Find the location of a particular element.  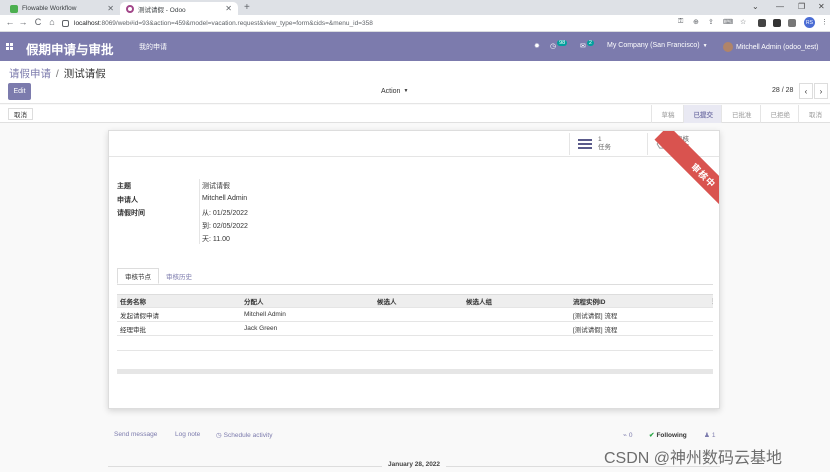

user-menu: Mitchell Admin (odoo_test) is located at coordinates (770, 47).